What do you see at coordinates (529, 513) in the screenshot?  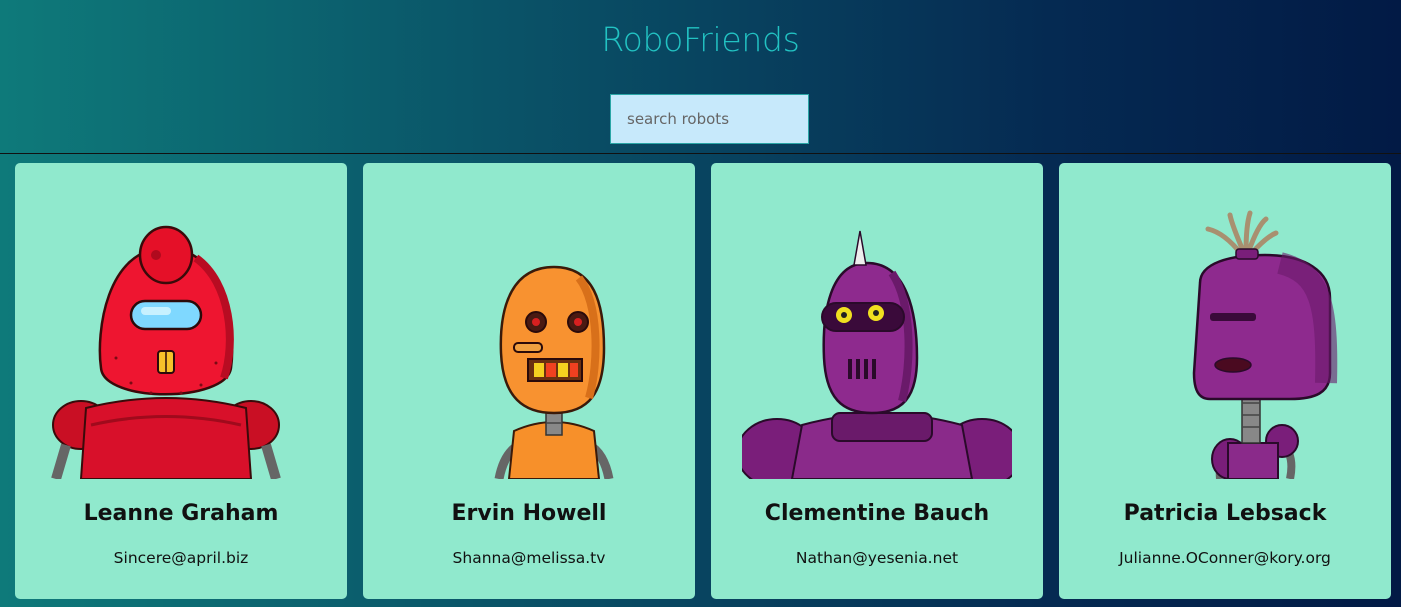 I see `robot-name: Ervin Howell` at bounding box center [529, 513].